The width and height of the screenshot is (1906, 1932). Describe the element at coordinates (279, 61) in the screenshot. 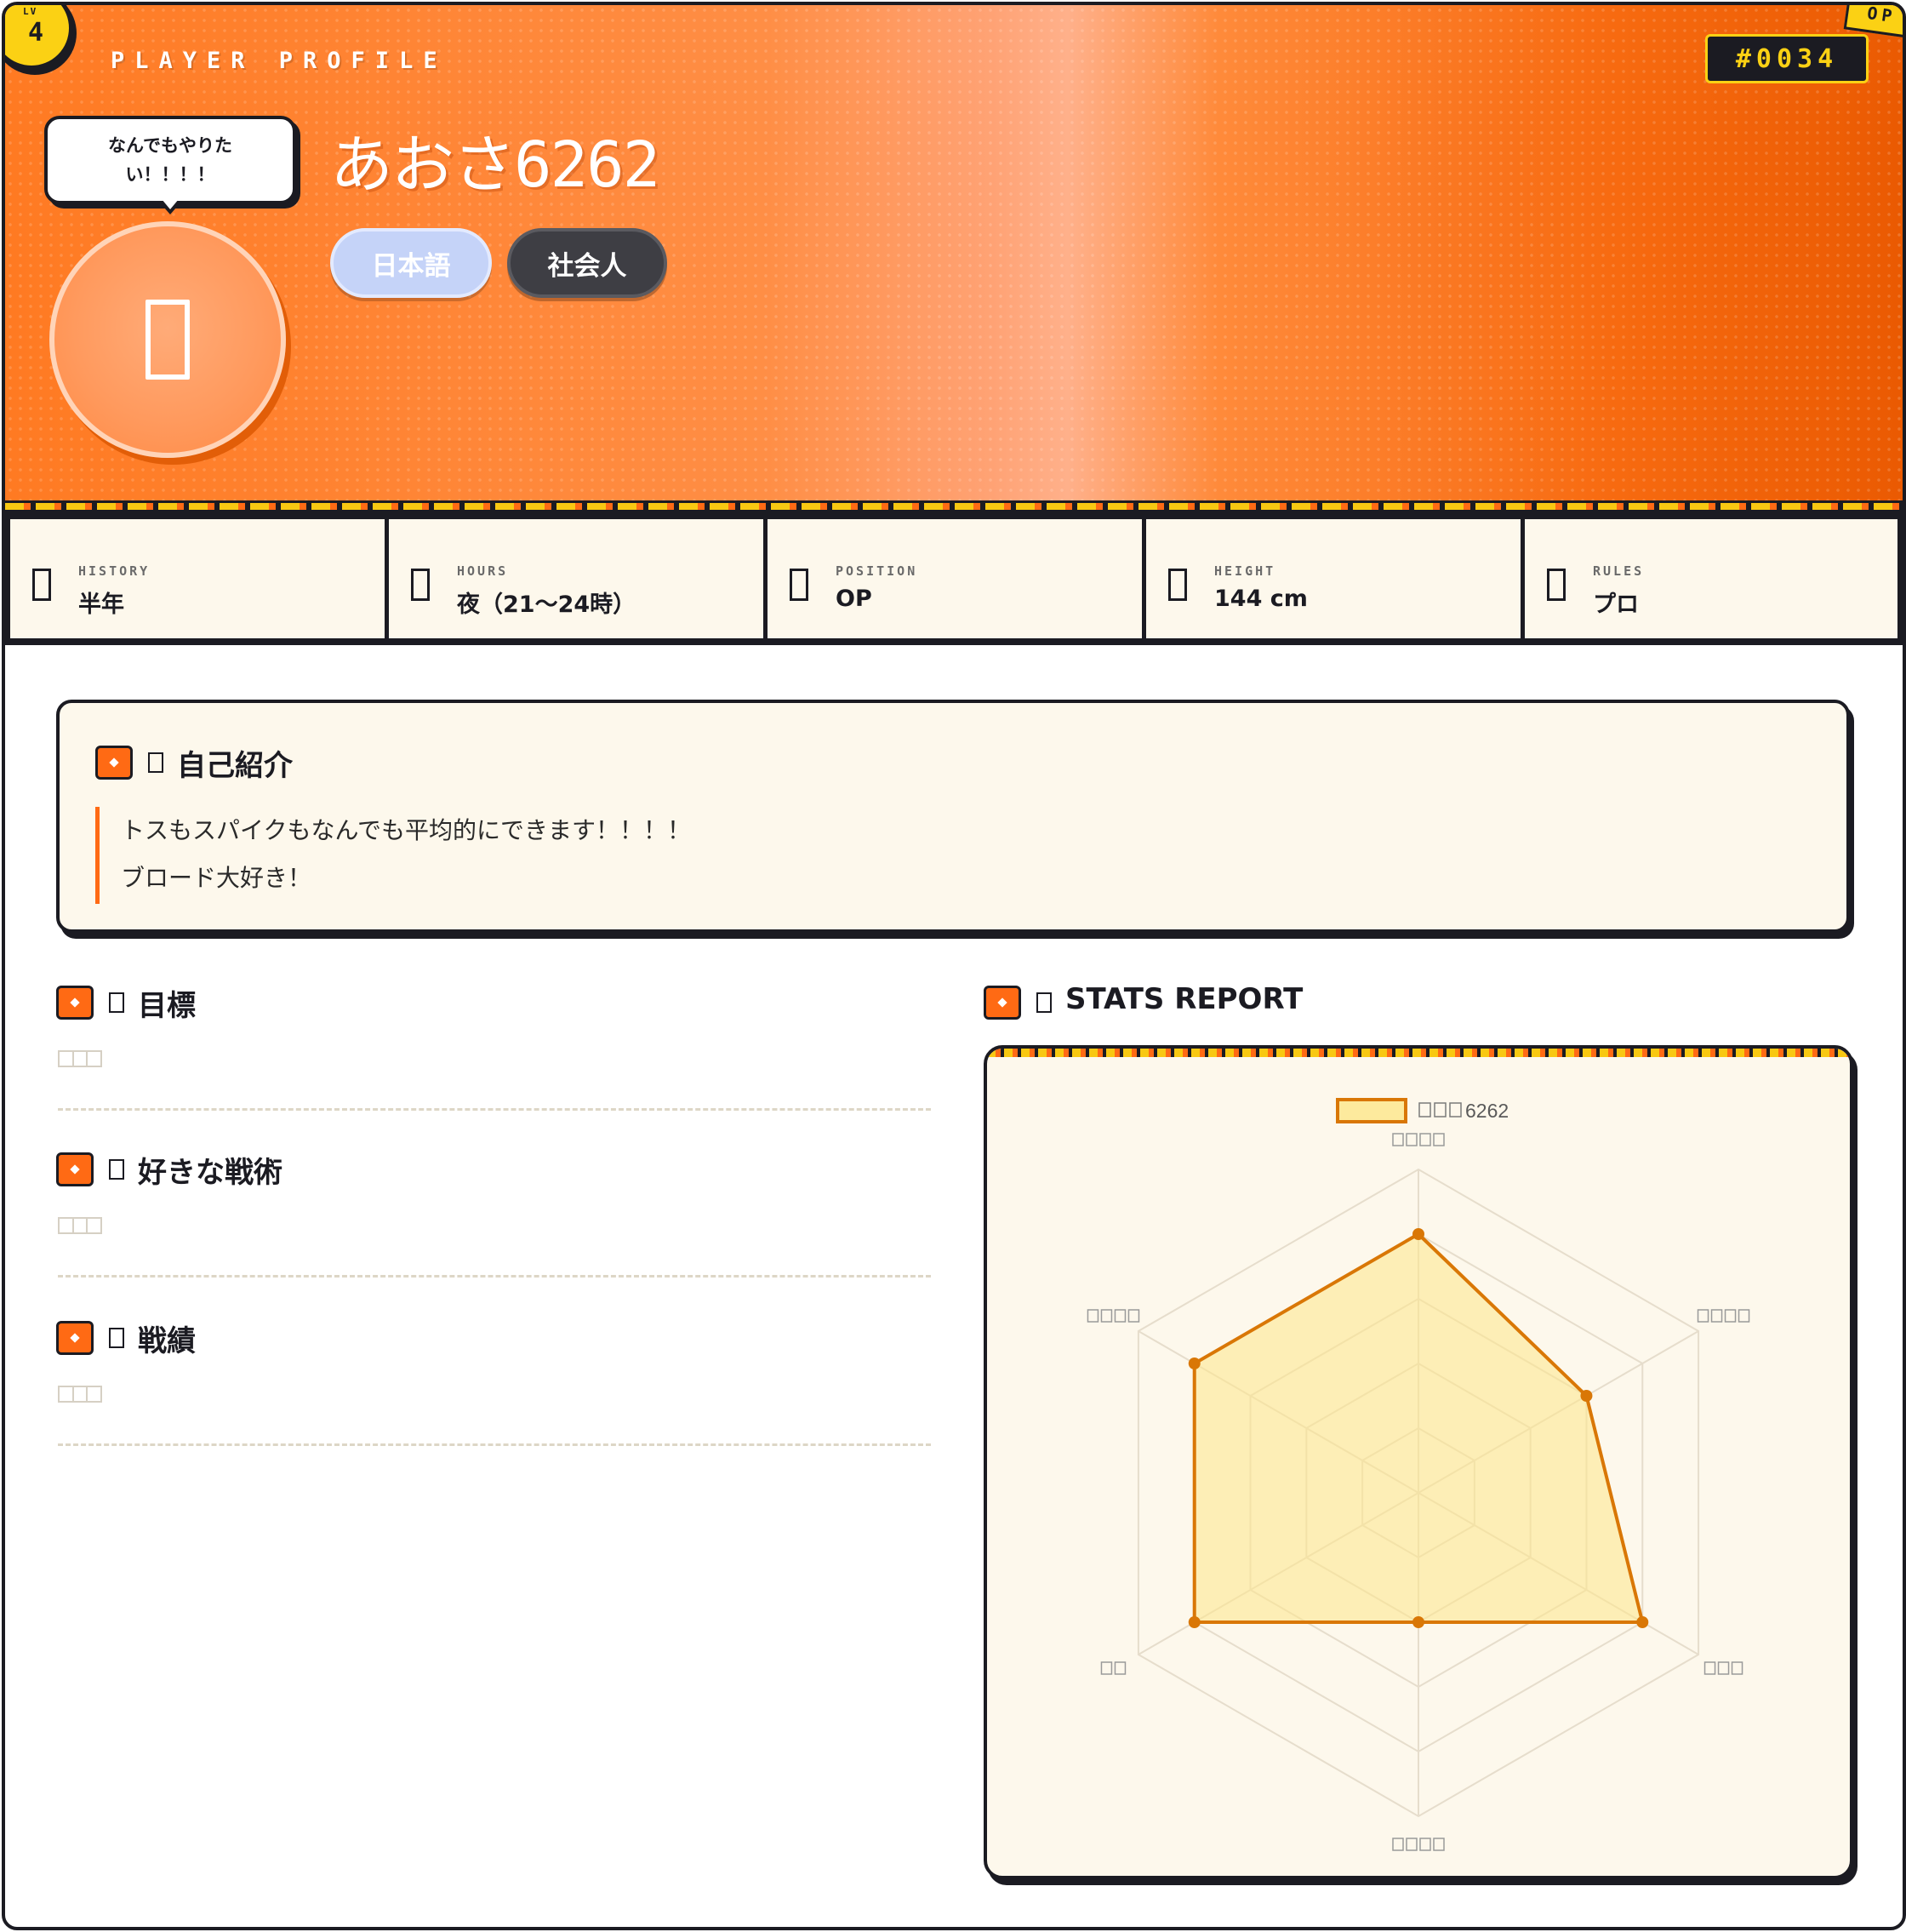

I see `section-label: PLAYER PROFILE` at that location.